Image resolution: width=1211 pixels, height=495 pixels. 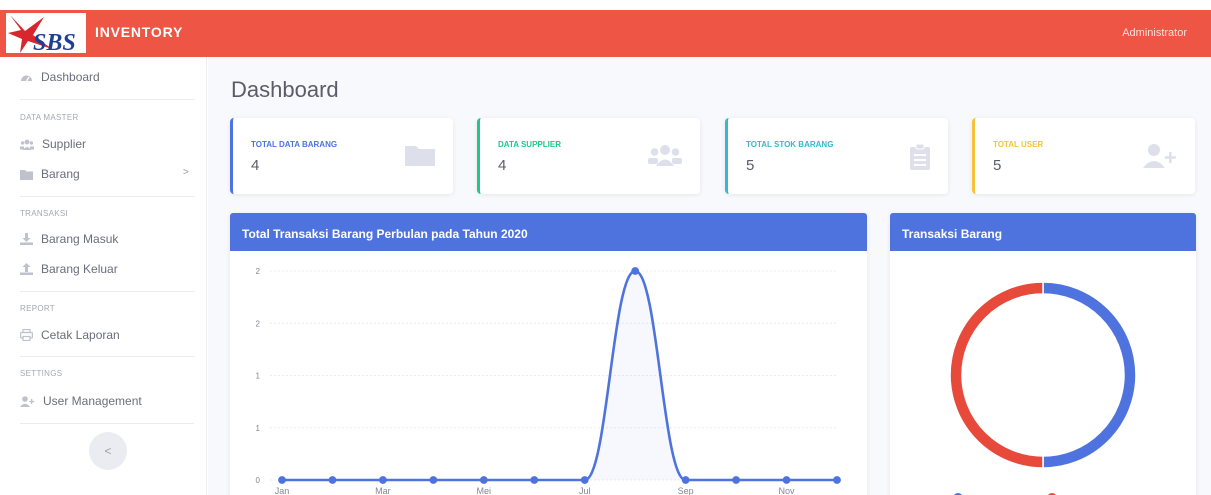 I want to click on sidebar-item-barang-keluar: Barang Keluar, so click(x=69, y=269).